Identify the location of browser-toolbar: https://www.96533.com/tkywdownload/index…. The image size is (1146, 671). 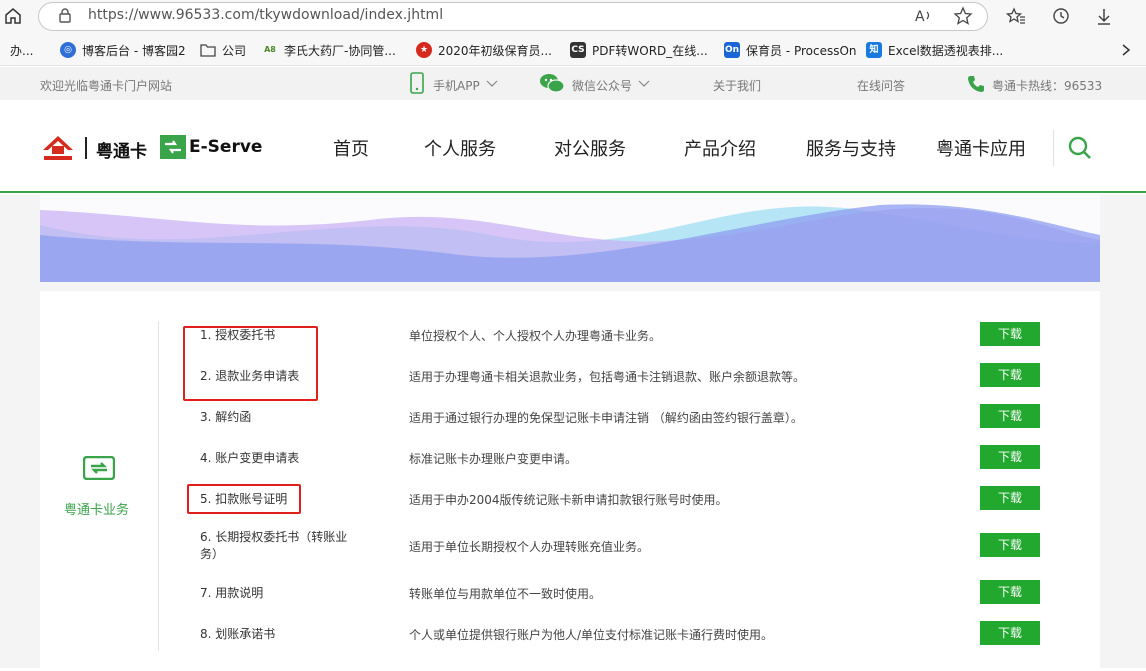
(573, 17).